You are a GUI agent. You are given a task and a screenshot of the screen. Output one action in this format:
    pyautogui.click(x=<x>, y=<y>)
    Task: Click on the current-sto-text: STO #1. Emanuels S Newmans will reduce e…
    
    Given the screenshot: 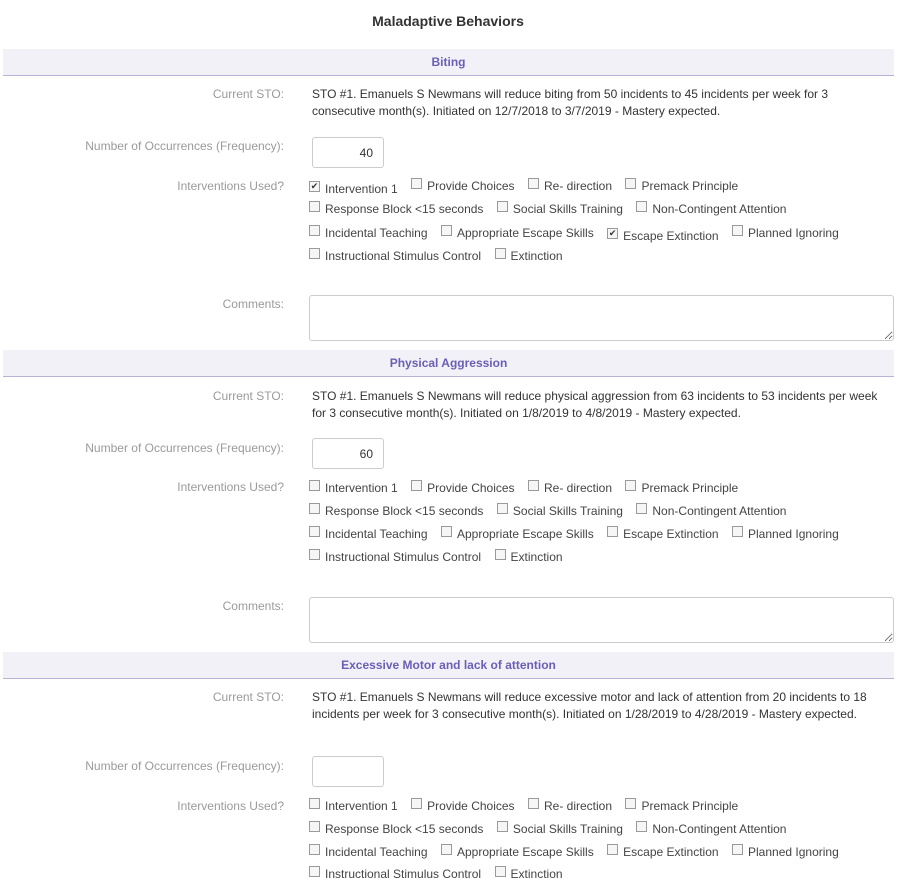 What is the action you would take?
    pyautogui.click(x=589, y=705)
    